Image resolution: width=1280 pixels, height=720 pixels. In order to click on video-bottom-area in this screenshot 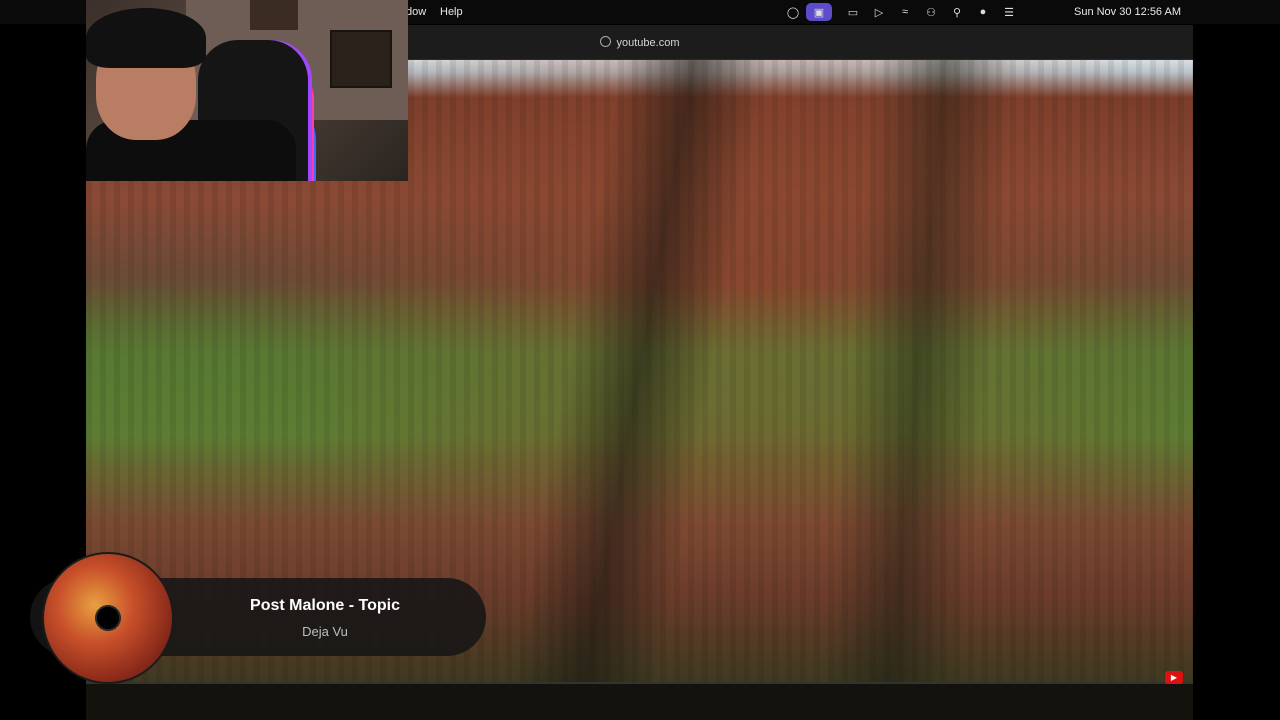, I will do `click(639, 702)`.